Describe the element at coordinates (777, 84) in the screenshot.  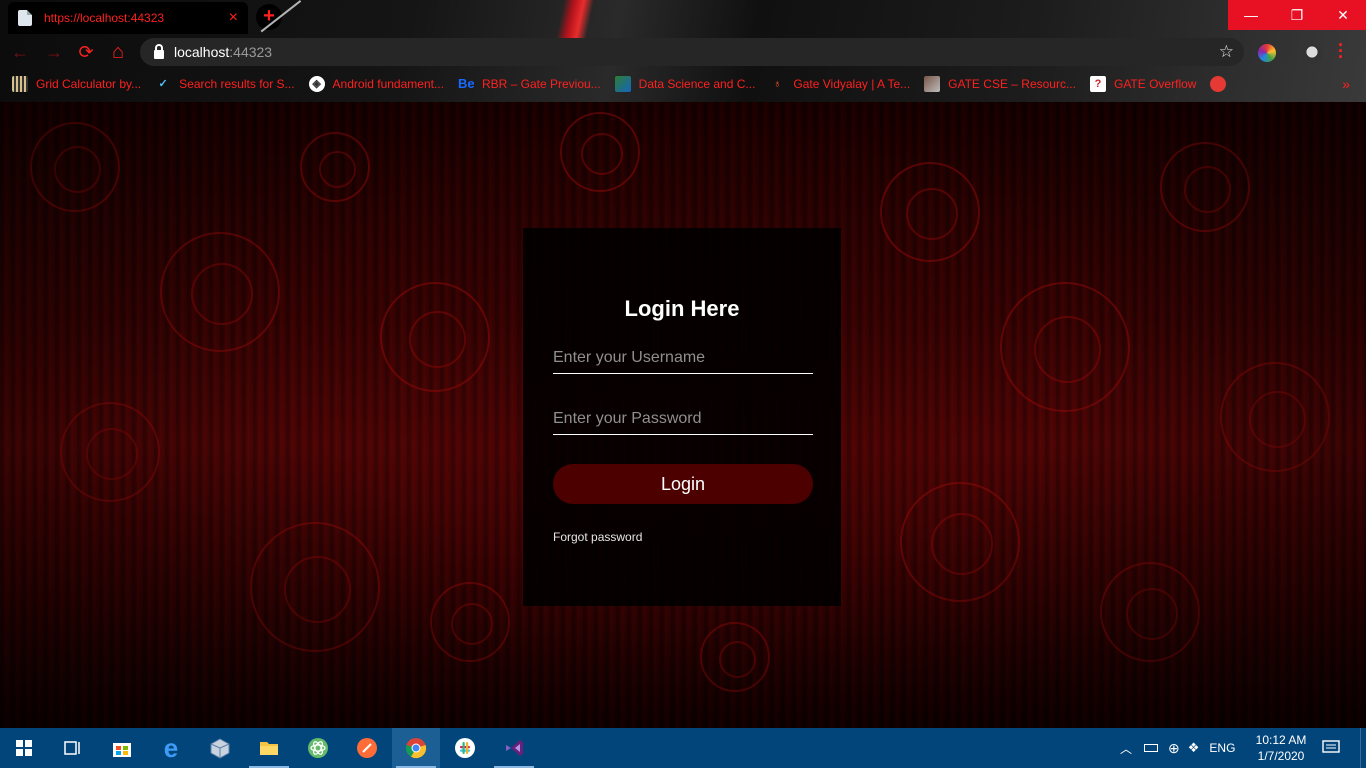
I see `pin-icon: ♁` at that location.